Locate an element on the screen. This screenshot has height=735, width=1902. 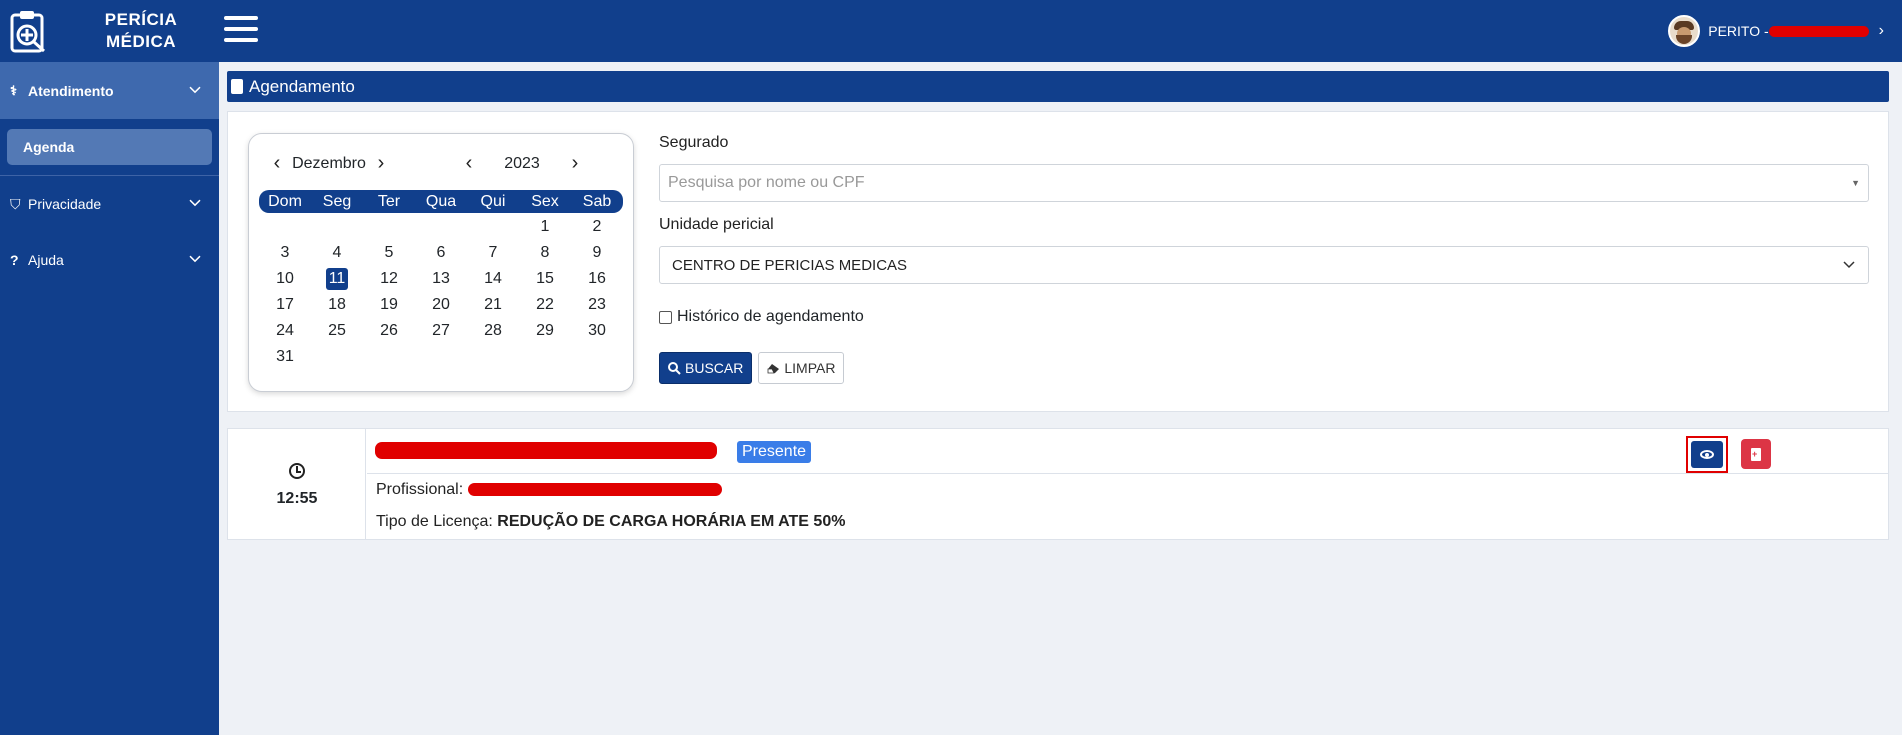
sidebar-item-label: Privacidade is located at coordinates (65, 204).